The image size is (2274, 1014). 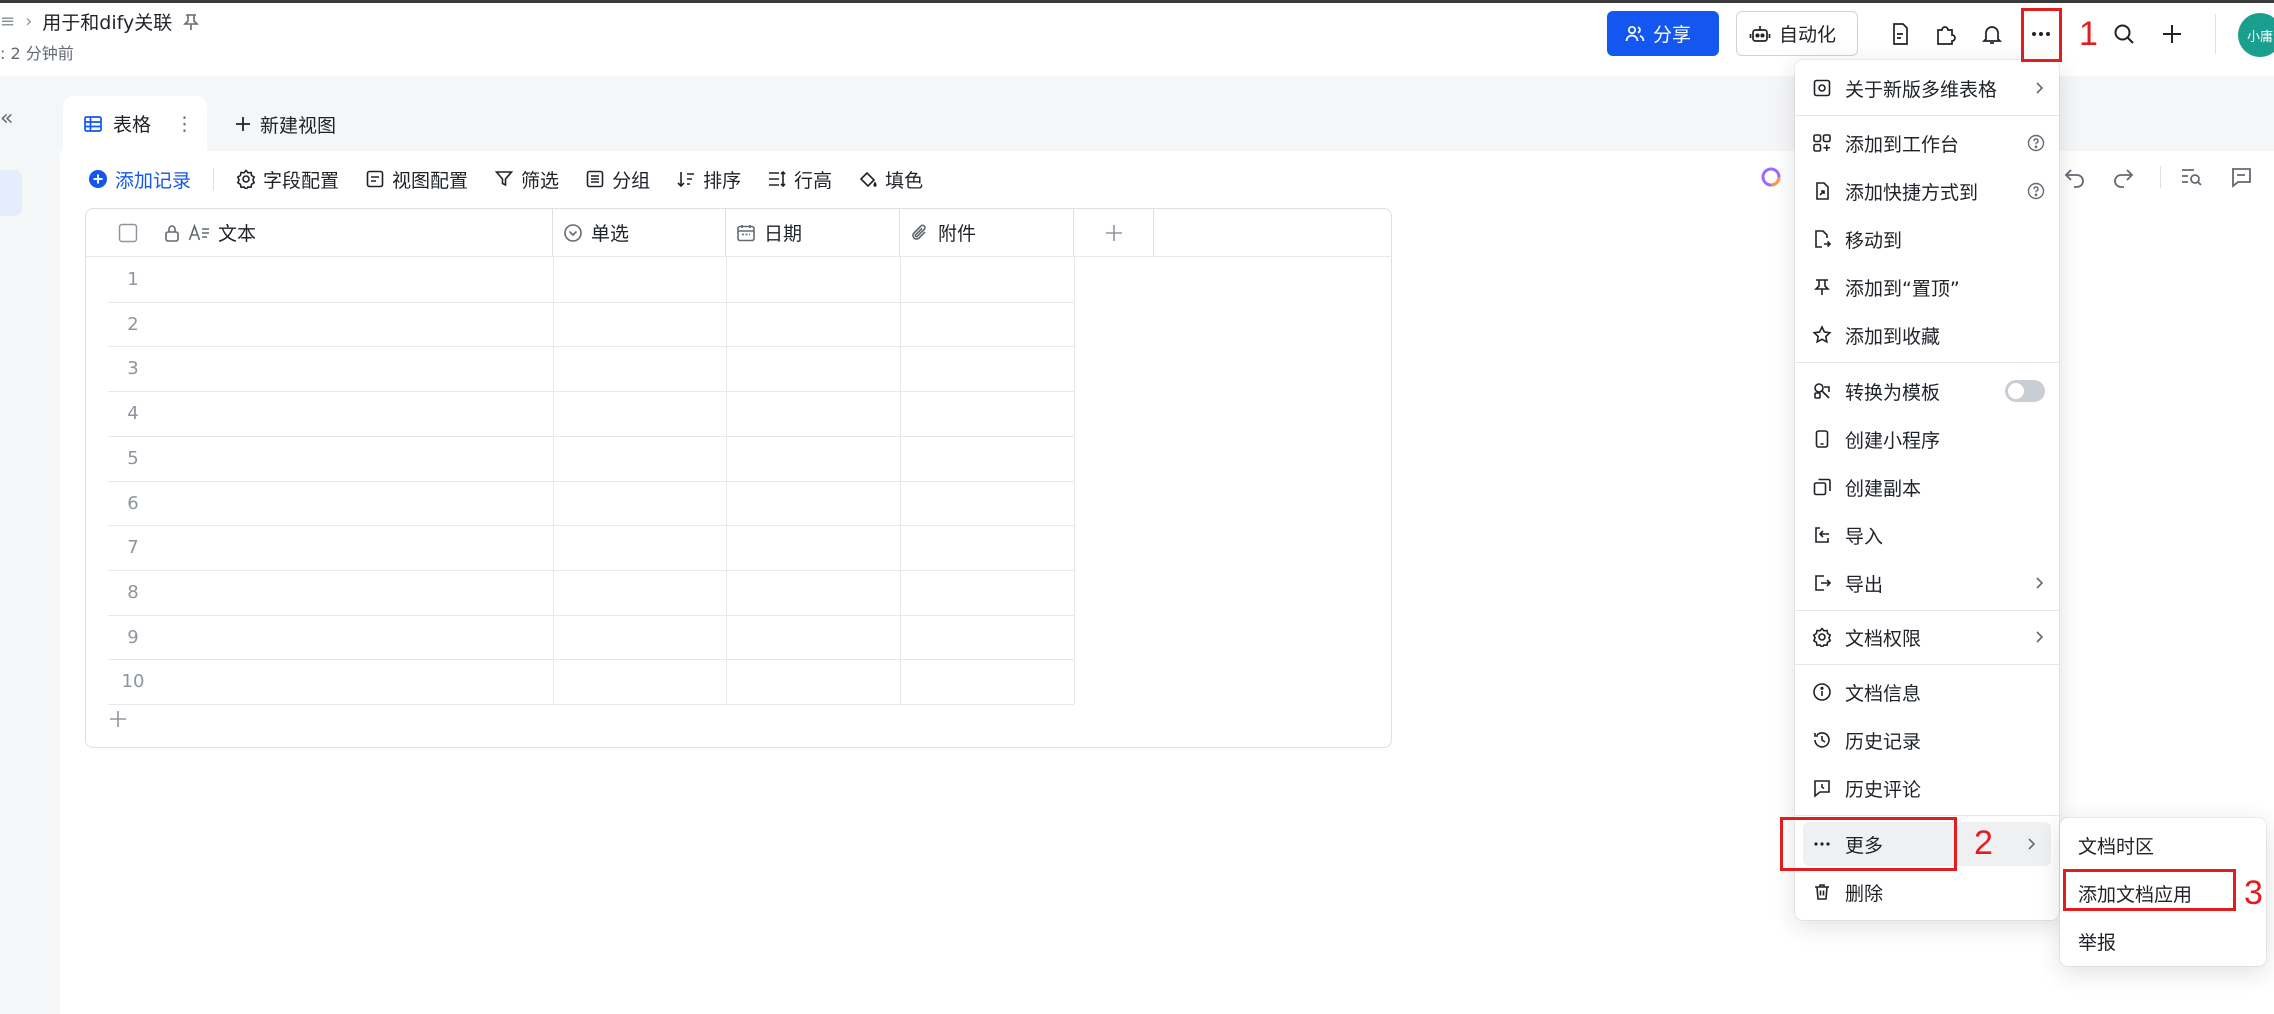 I want to click on text-field-icon, so click(x=199, y=232).